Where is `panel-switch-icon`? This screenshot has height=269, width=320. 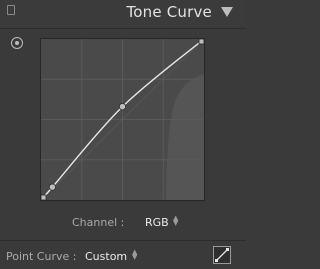 panel-switch-icon is located at coordinates (11, 10).